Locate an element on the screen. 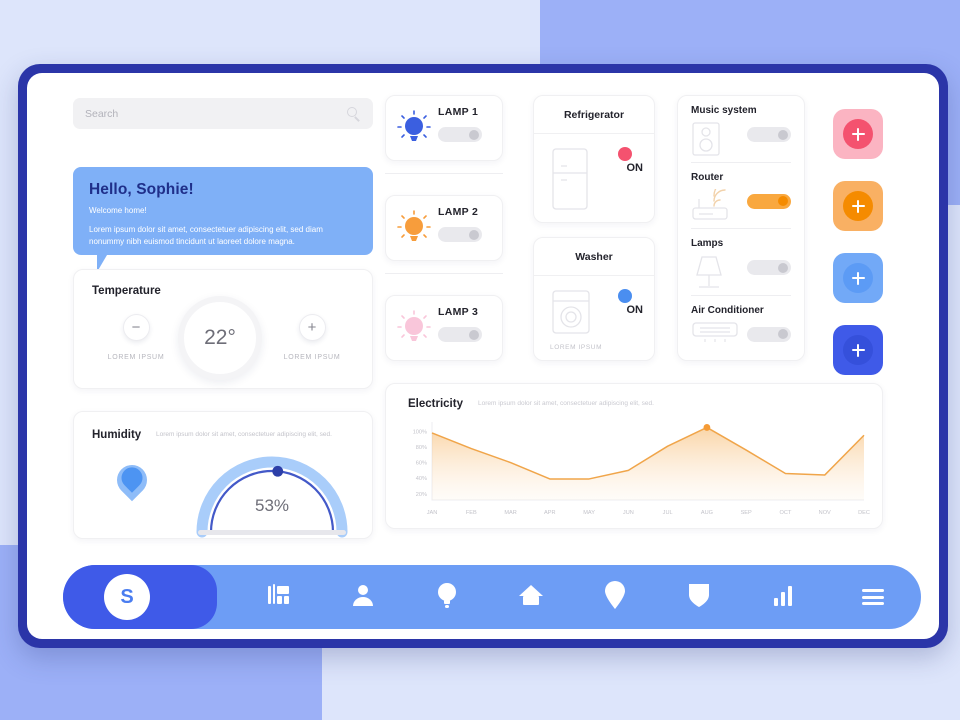 This screenshot has height=720, width=960. nav-dashboard-button is located at coordinates (279, 597).